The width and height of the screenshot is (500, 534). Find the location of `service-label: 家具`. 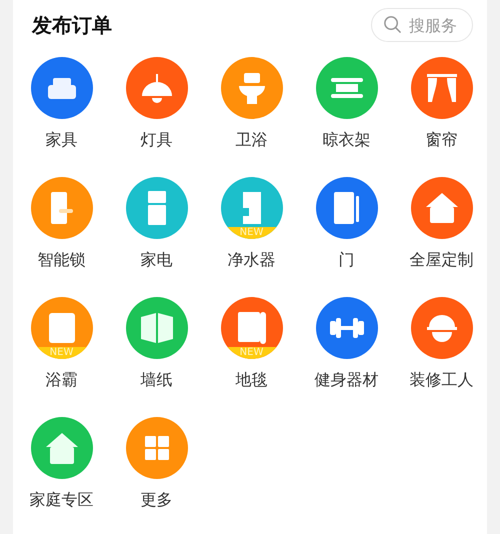

service-label: 家具 is located at coordinates (62, 140).